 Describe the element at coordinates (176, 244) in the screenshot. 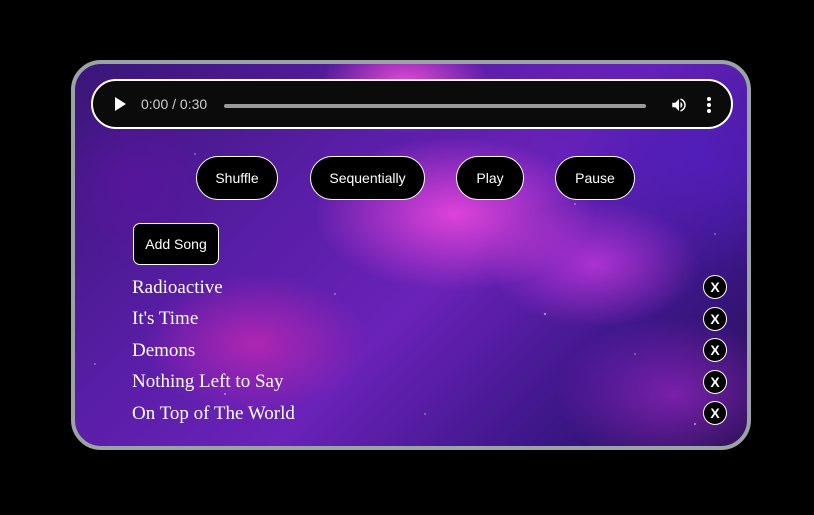

I see `add-song-button: Add Song` at that location.